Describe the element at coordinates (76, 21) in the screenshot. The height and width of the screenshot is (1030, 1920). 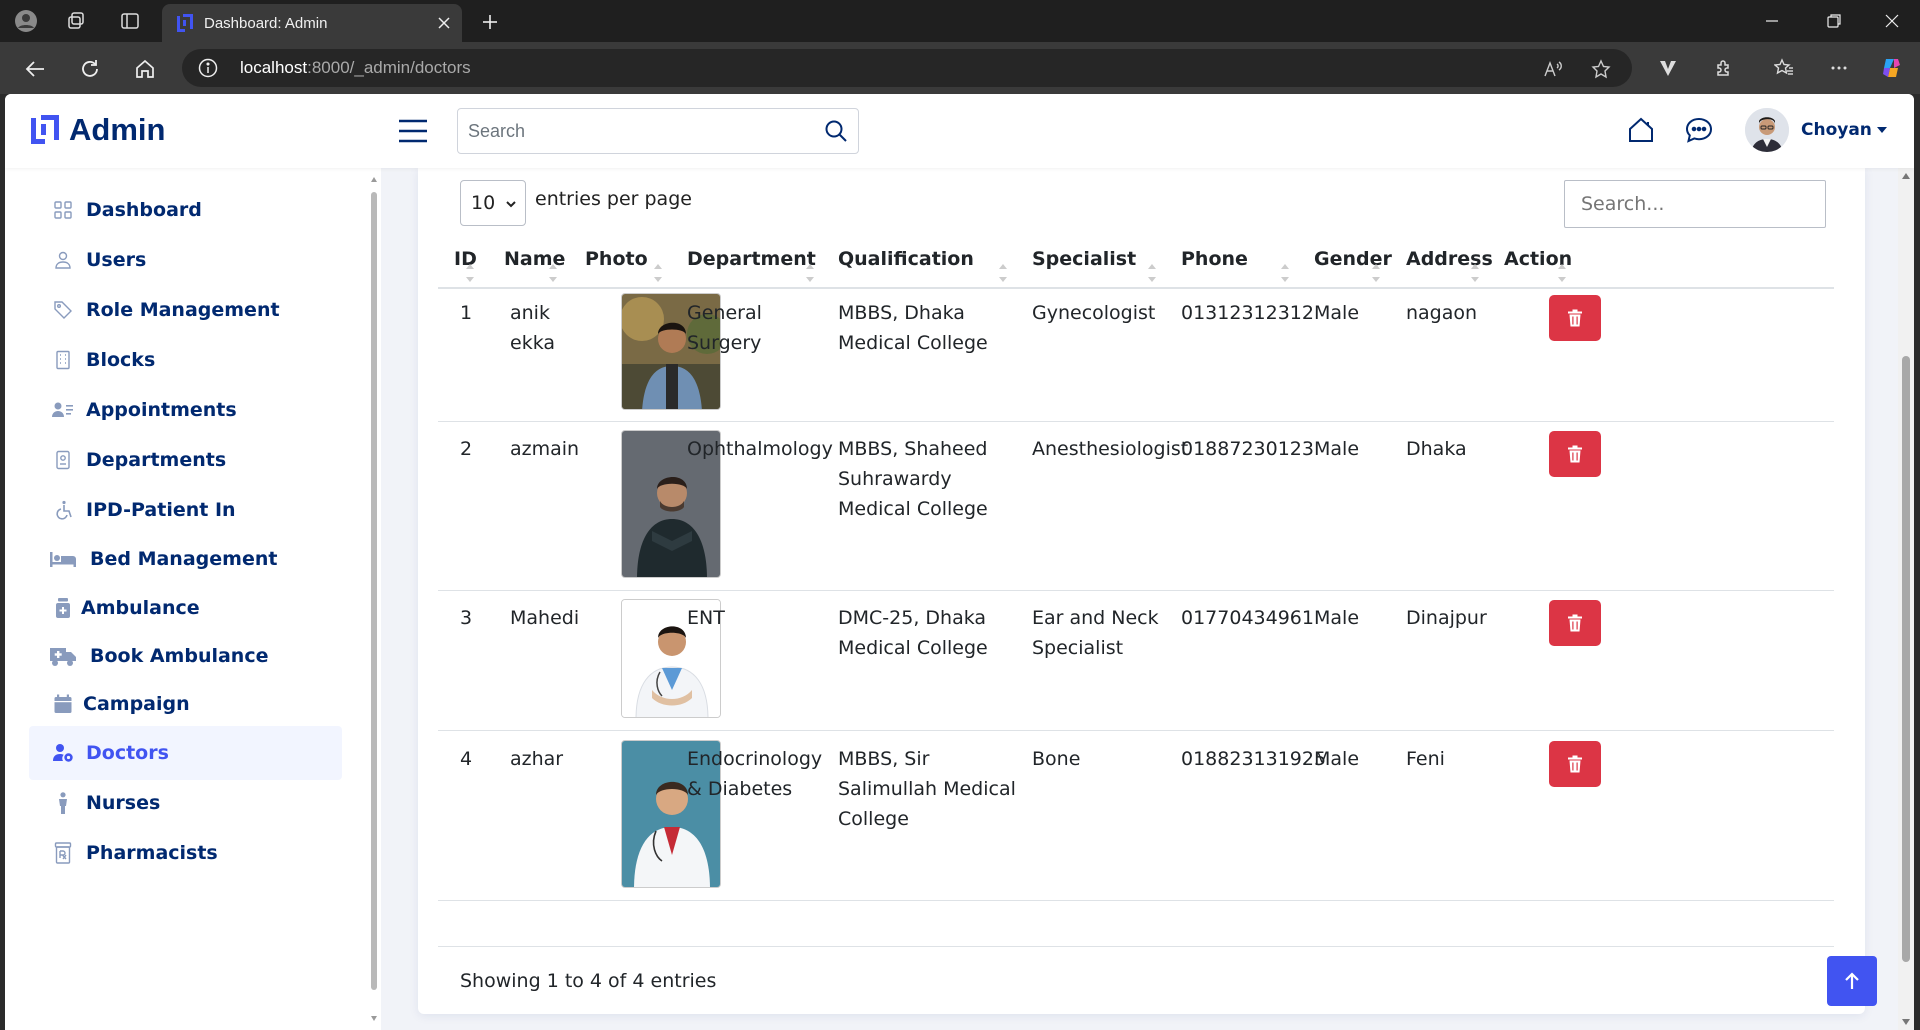
I see `workspaces-icon` at that location.